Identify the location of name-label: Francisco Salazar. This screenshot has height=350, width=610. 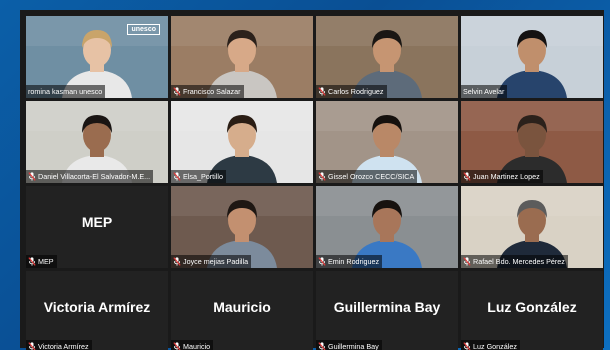
(207, 91).